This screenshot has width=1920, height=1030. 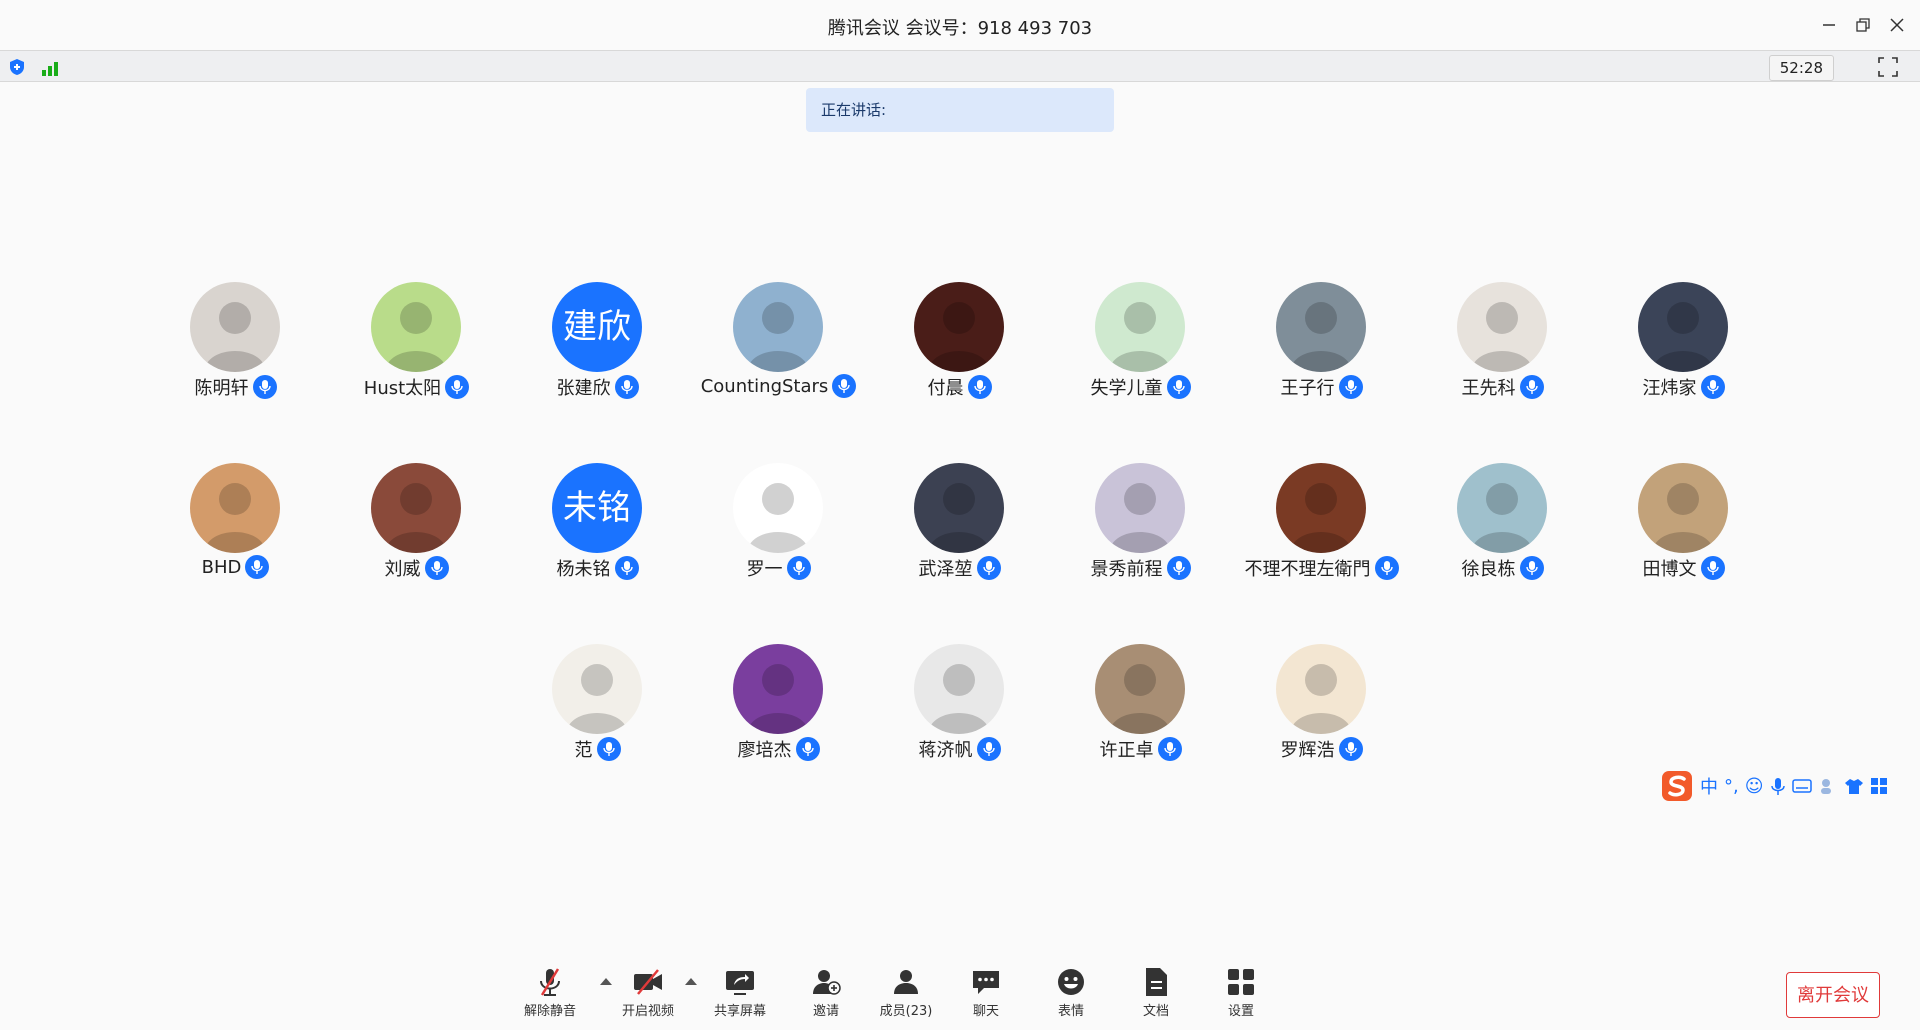 What do you see at coordinates (1140, 709) in the screenshot?
I see `participant-tile: 许正卓` at bounding box center [1140, 709].